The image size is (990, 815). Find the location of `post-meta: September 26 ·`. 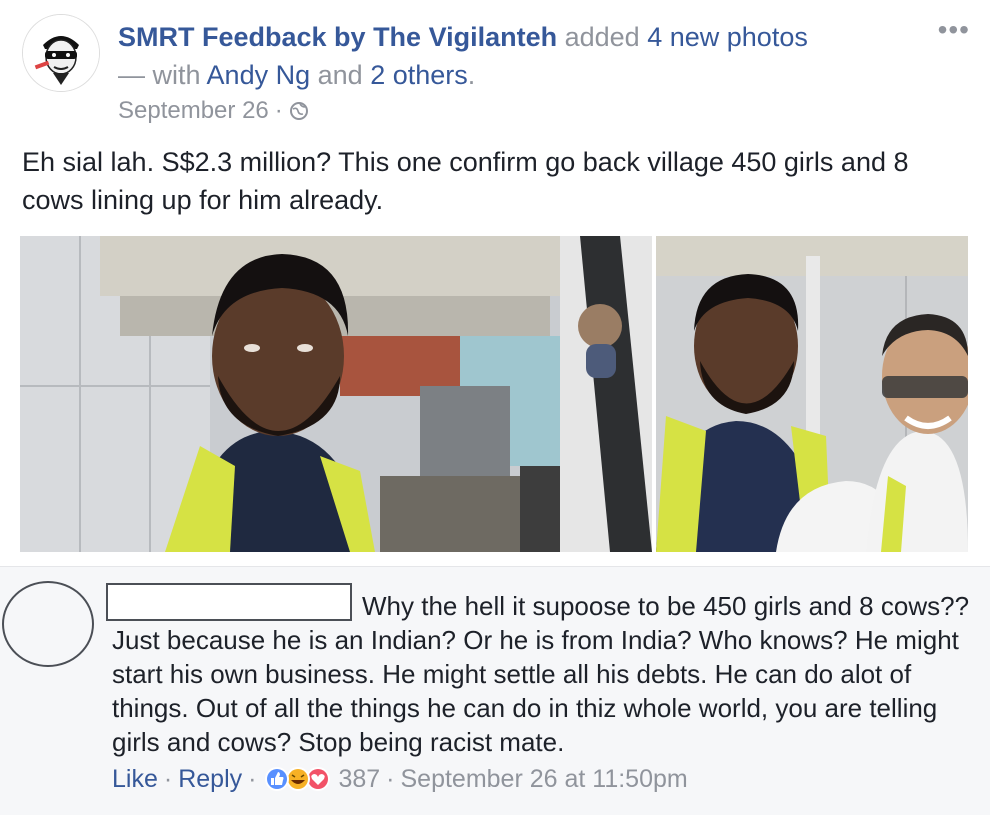

post-meta: September 26 · is located at coordinates (213, 111).